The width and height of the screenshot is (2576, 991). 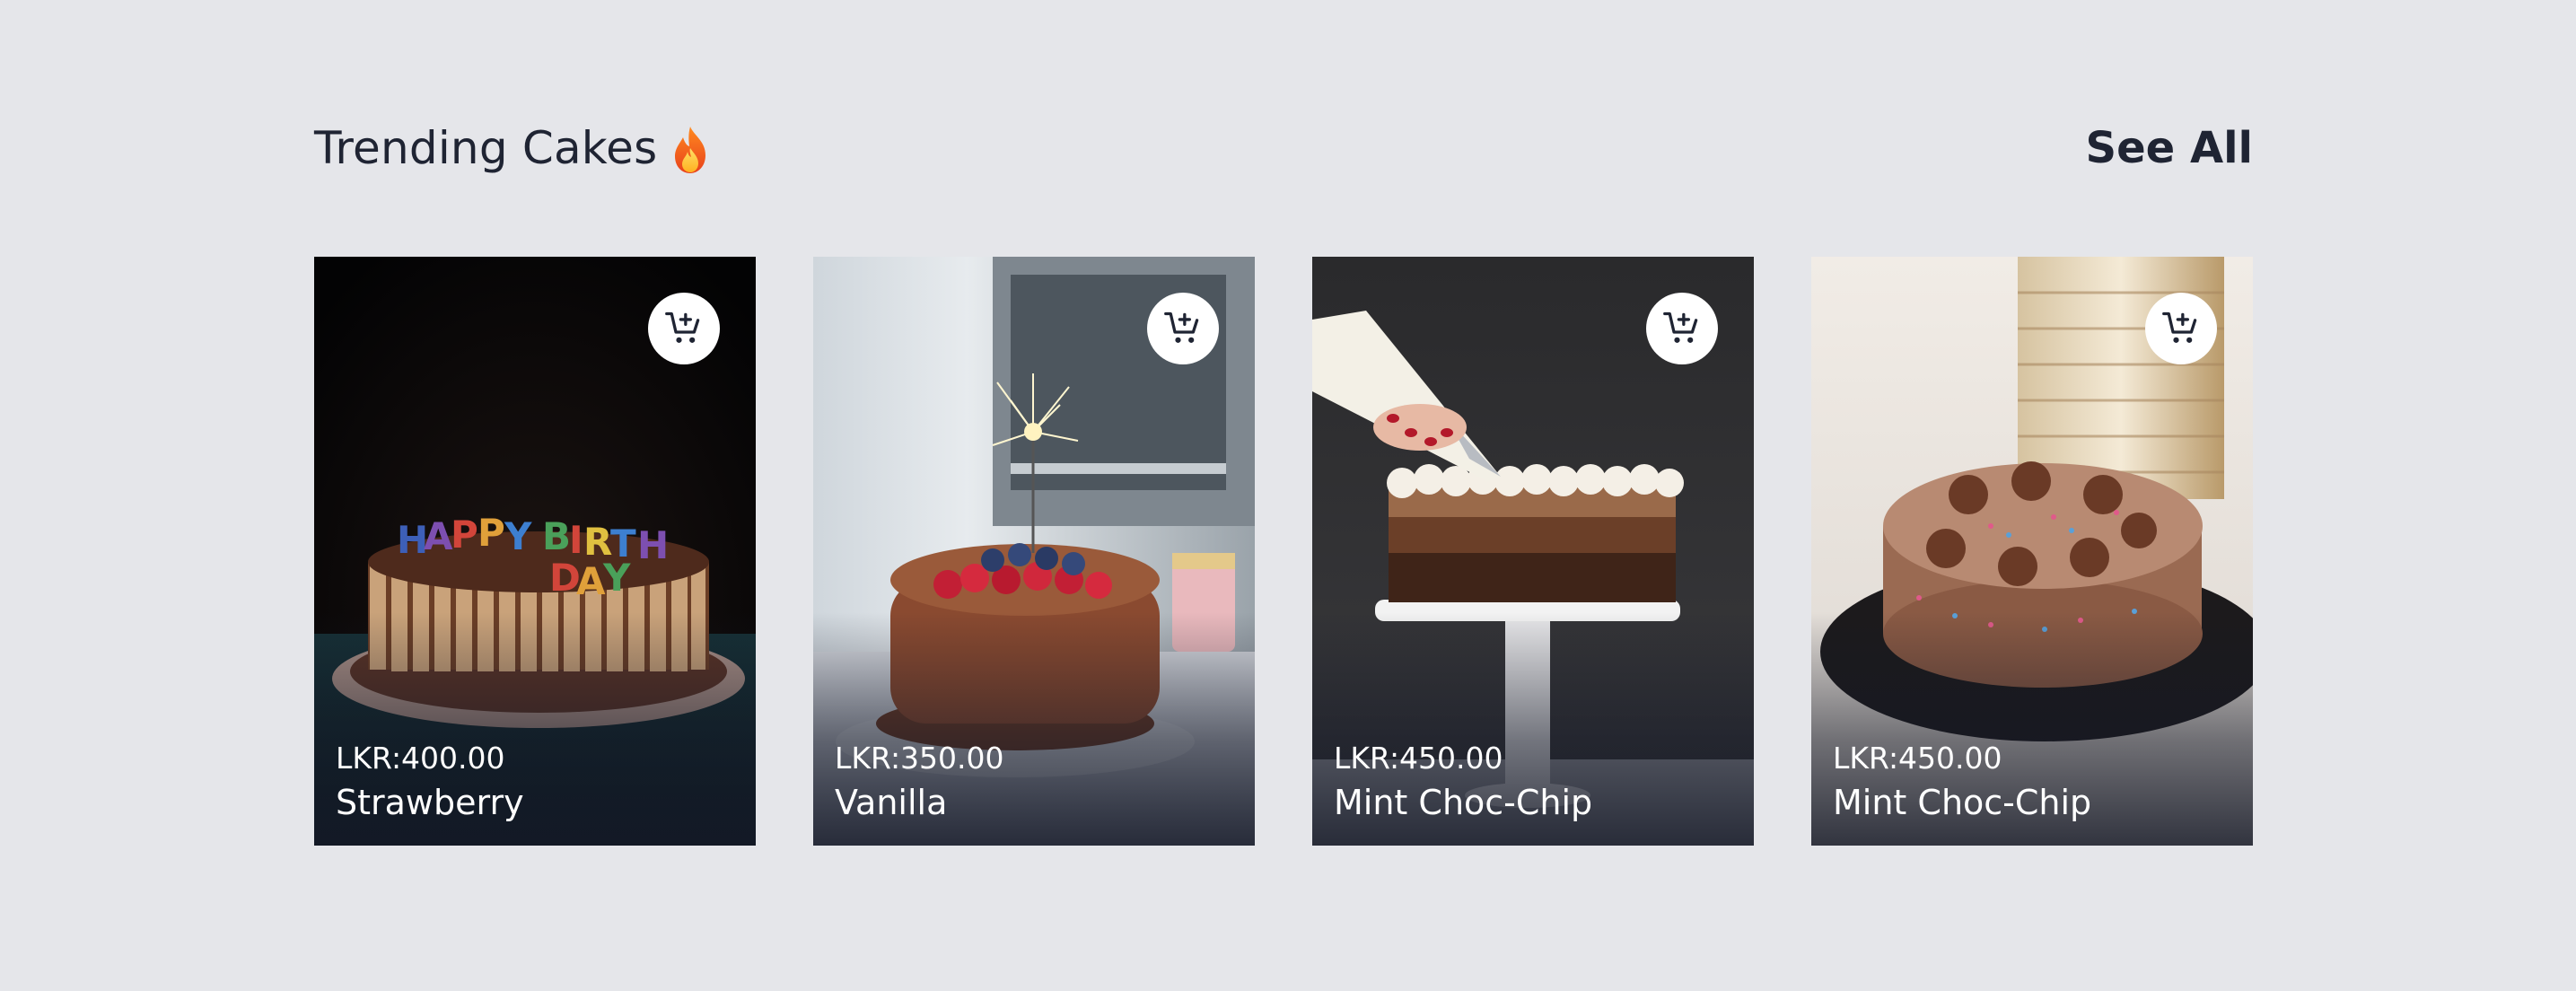 I want to click on card-price: LKR:400.00, so click(x=420, y=758).